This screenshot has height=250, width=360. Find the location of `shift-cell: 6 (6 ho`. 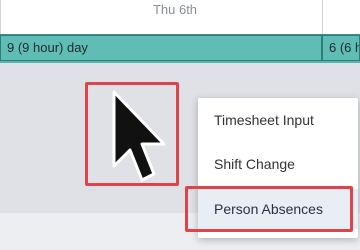

shift-cell: 6 (6 ho is located at coordinates (341, 48).